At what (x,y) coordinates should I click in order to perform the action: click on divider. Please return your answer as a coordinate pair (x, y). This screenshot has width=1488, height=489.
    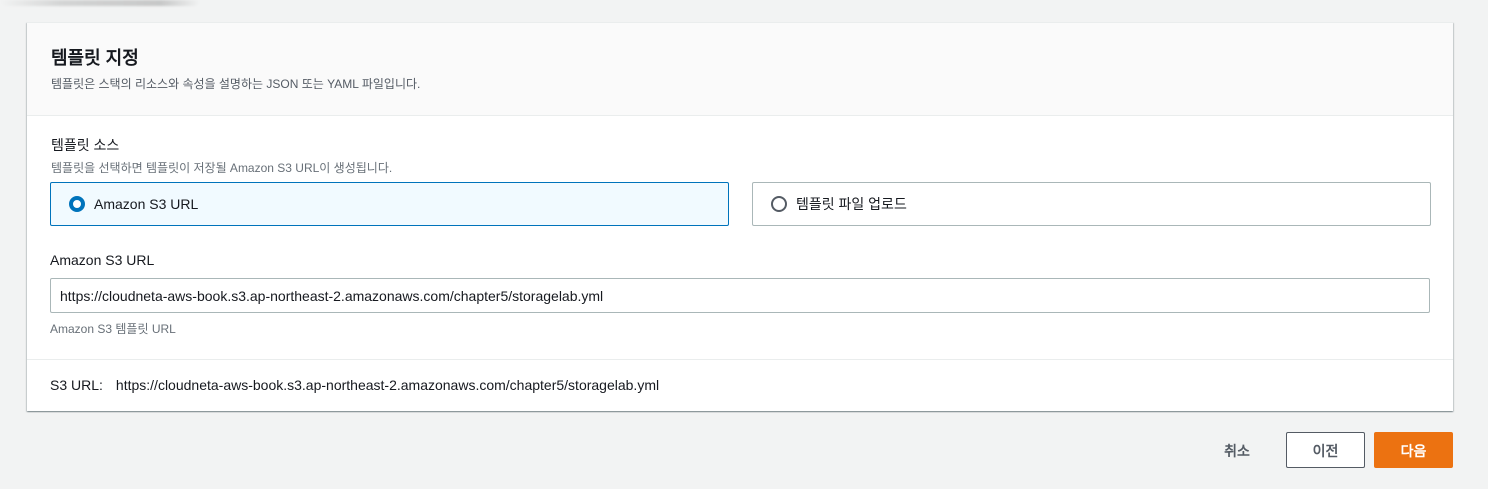
    Looking at the image, I should click on (740, 359).